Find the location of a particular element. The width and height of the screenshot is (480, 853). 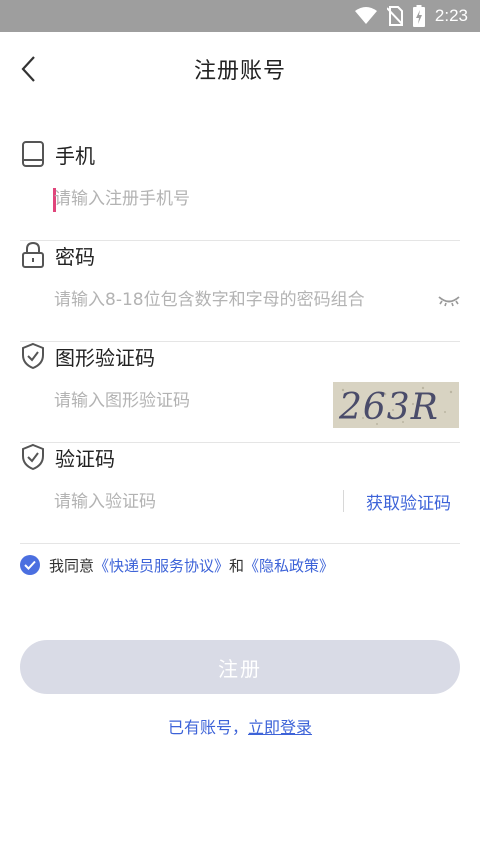

sms-label: 验证码 is located at coordinates (85, 458).